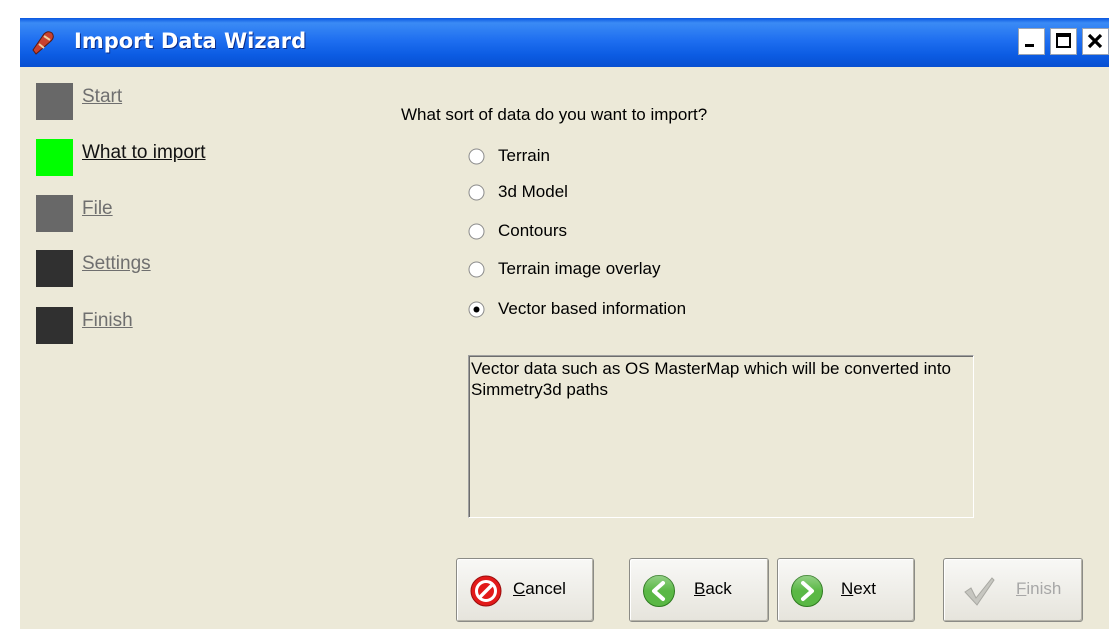 This screenshot has height=629, width=1109. I want to click on step-label: Settings, so click(116, 264).